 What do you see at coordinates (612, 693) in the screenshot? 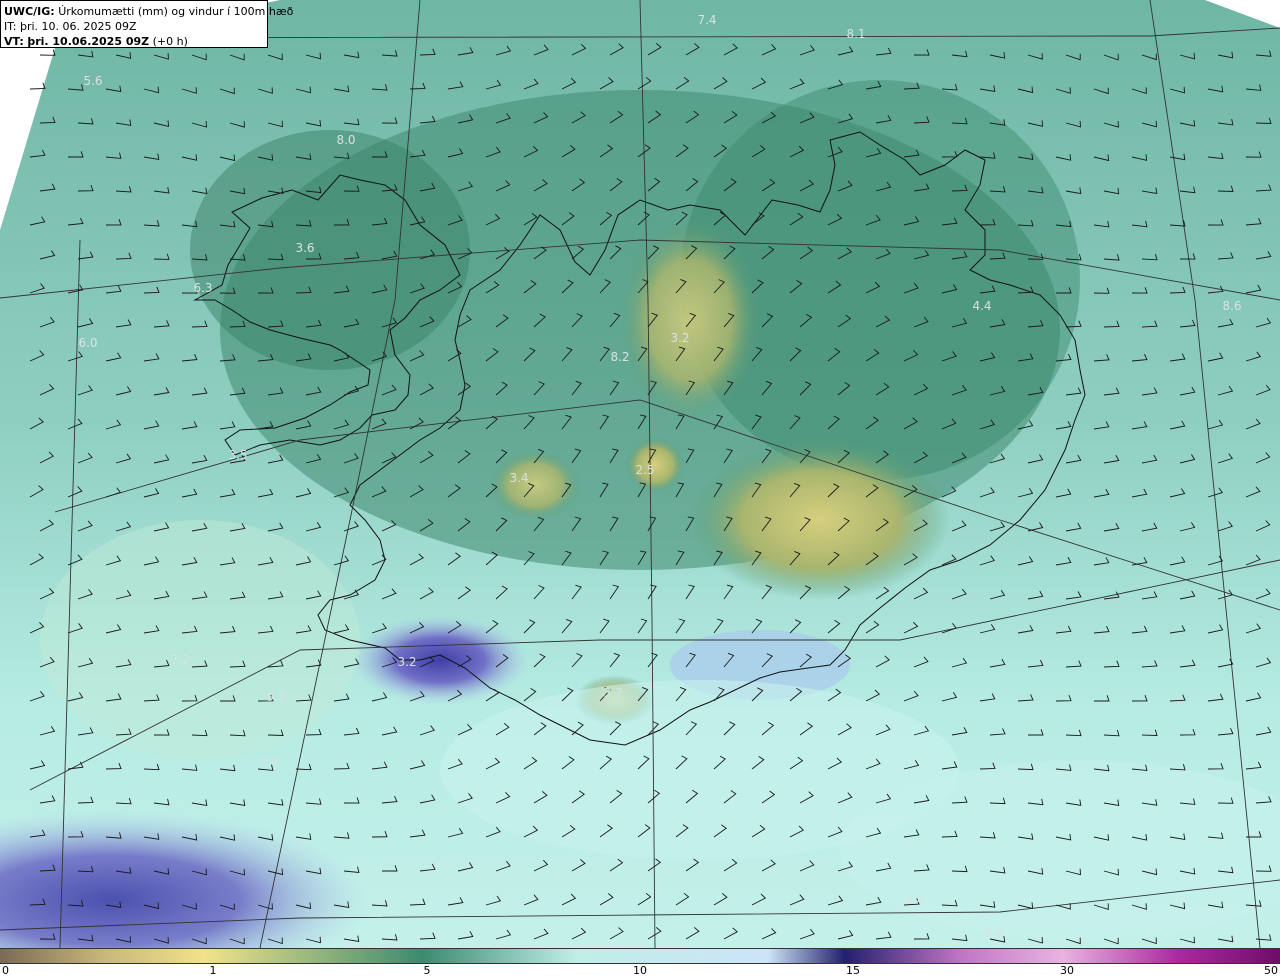
I see `station-value: 3.7` at bounding box center [612, 693].